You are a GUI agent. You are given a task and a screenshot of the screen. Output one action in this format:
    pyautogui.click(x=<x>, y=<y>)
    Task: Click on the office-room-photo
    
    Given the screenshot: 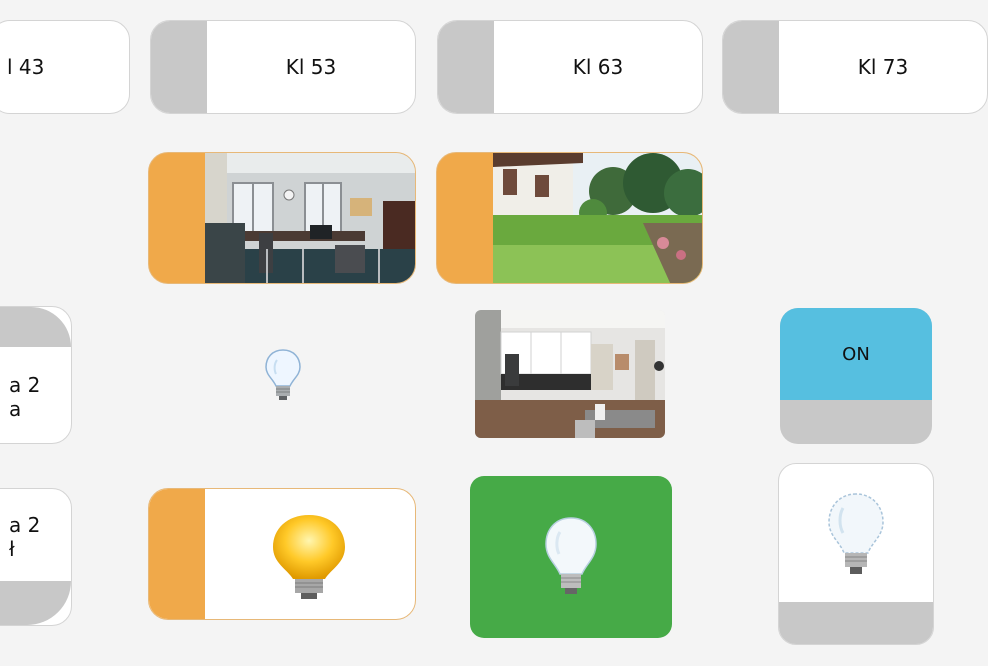 What is the action you would take?
    pyautogui.click(x=310, y=218)
    